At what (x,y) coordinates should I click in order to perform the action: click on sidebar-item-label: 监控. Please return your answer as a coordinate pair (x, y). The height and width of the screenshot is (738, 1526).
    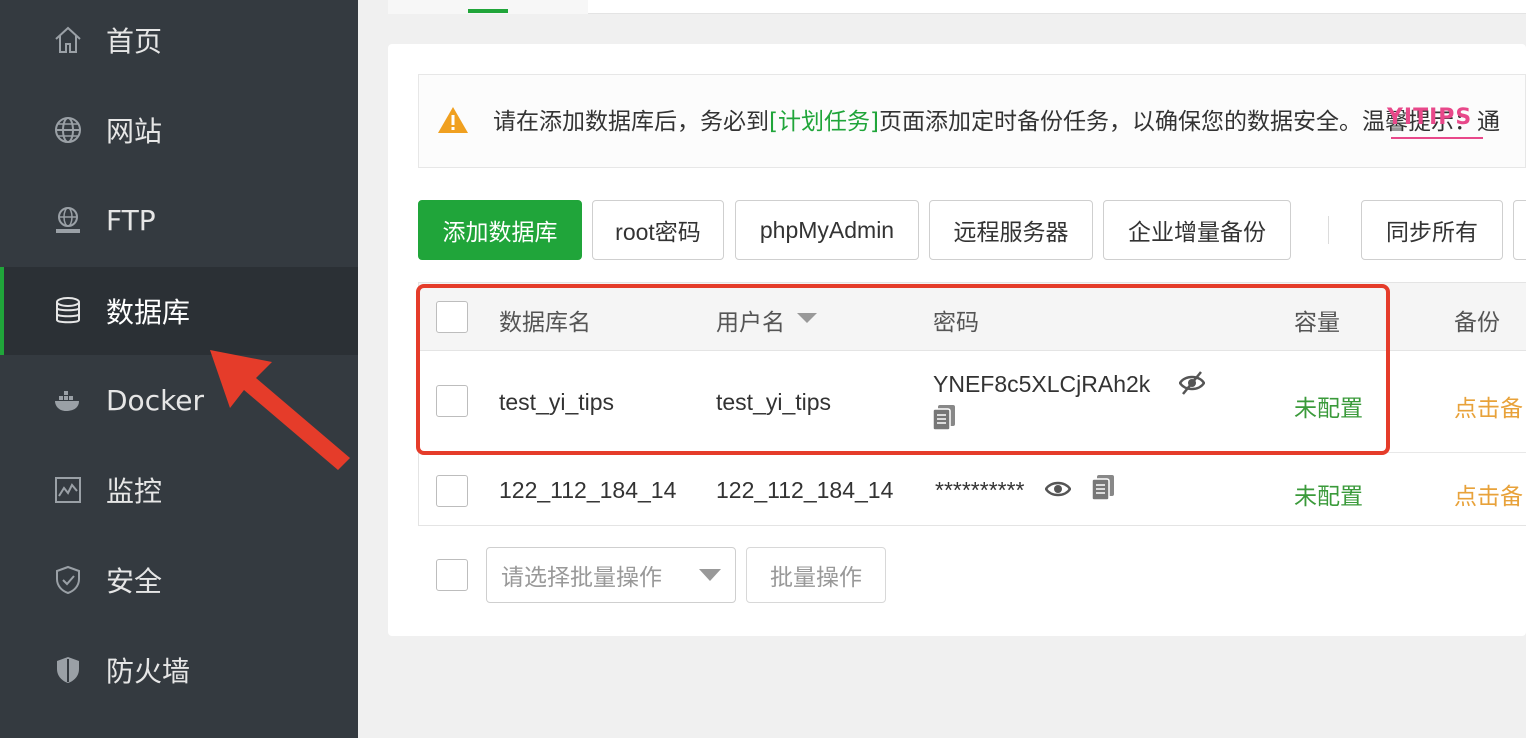
    Looking at the image, I should click on (134, 491).